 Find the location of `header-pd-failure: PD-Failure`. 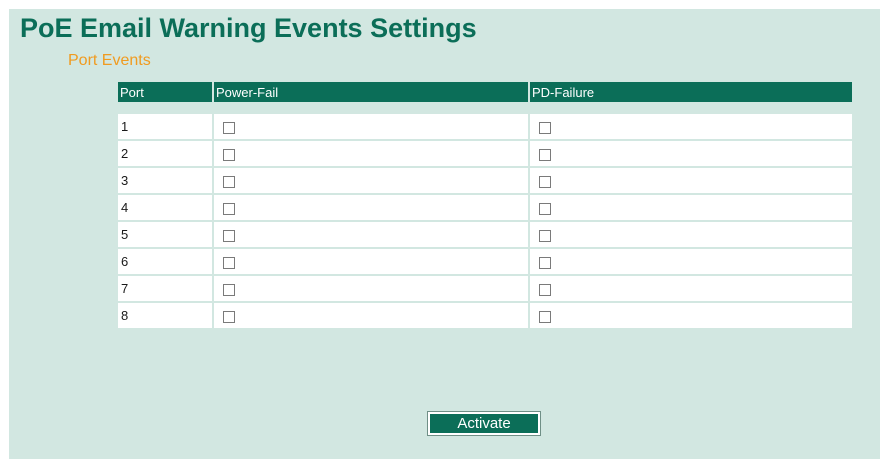

header-pd-failure: PD-Failure is located at coordinates (691, 92).